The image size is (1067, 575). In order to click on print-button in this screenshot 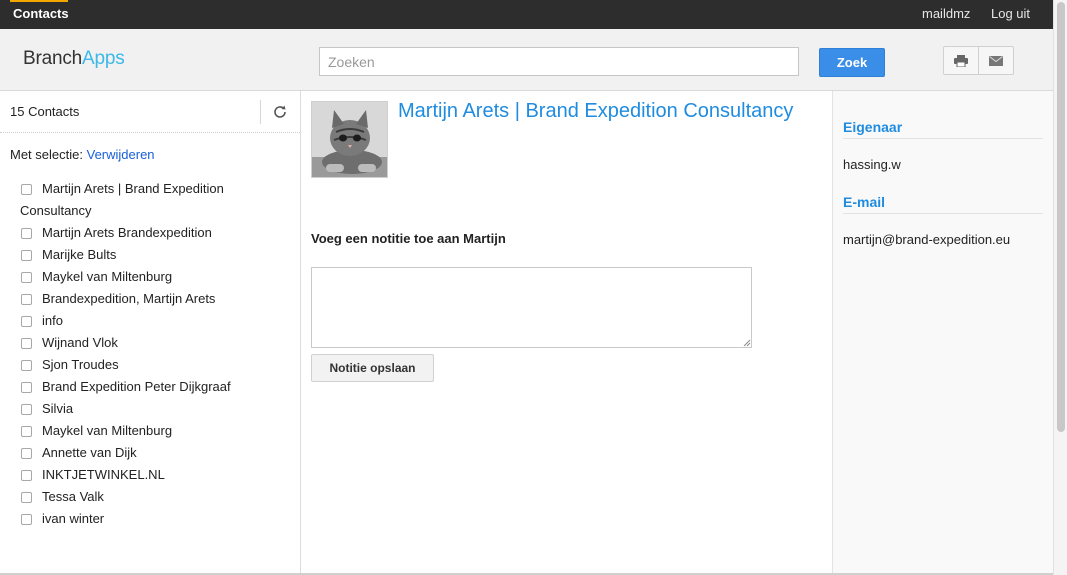, I will do `click(961, 60)`.